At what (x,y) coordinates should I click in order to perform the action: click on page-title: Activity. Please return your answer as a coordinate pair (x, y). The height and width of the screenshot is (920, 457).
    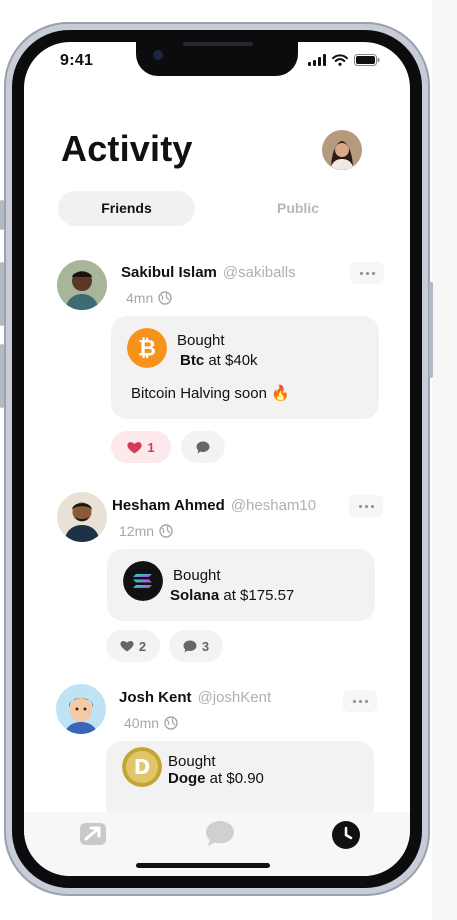
    Looking at the image, I should click on (127, 148).